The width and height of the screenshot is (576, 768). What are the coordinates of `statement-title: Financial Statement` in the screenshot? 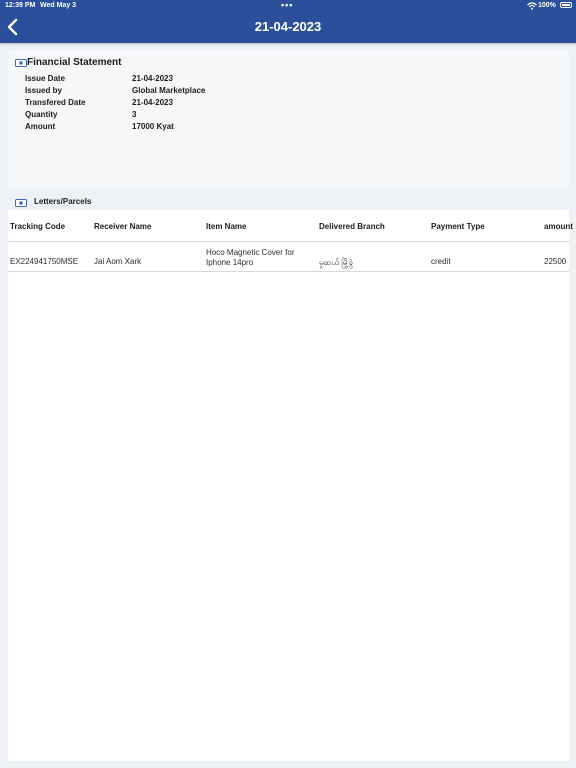 It's located at (74, 62).